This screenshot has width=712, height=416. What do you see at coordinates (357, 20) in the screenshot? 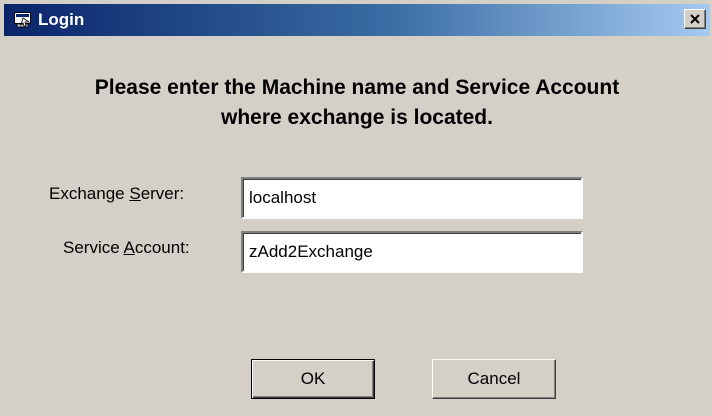
I see `title-bar: Login` at bounding box center [357, 20].